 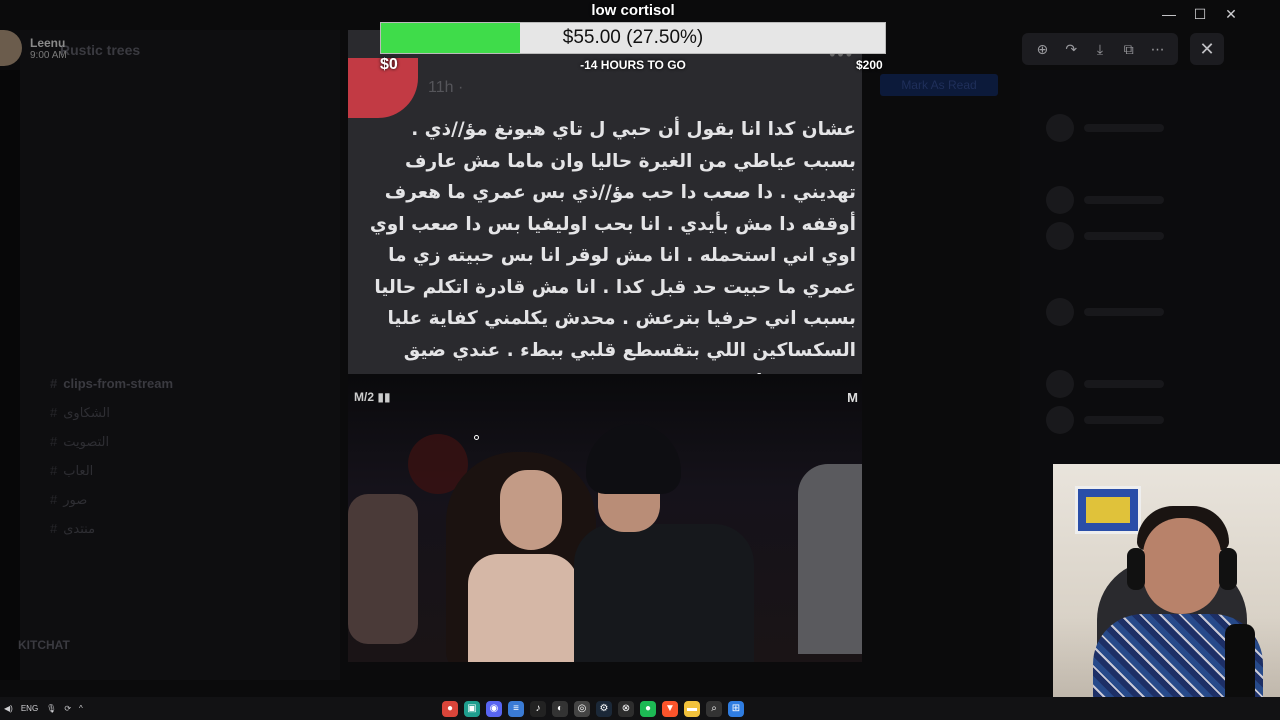 I want to click on notepad-icon: ≡, so click(x=516, y=708).